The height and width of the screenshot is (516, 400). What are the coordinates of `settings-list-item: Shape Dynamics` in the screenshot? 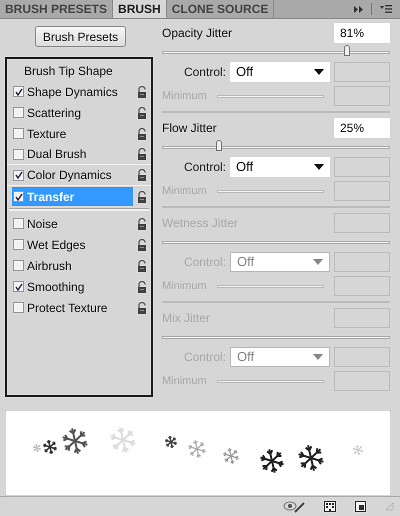 It's located at (72, 91).